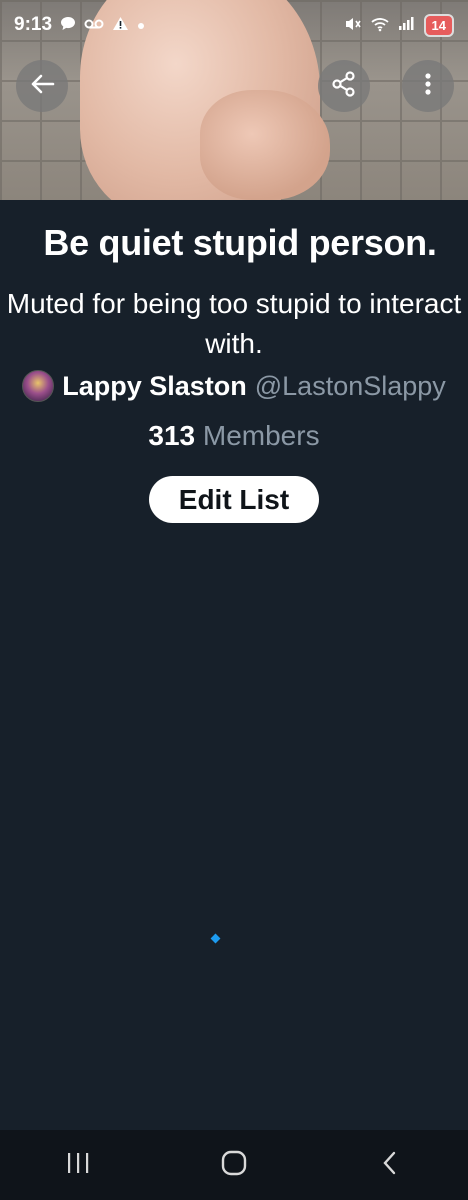 This screenshot has width=468, height=1200. What do you see at coordinates (33, 24) in the screenshot?
I see `status-time: 9:13` at bounding box center [33, 24].